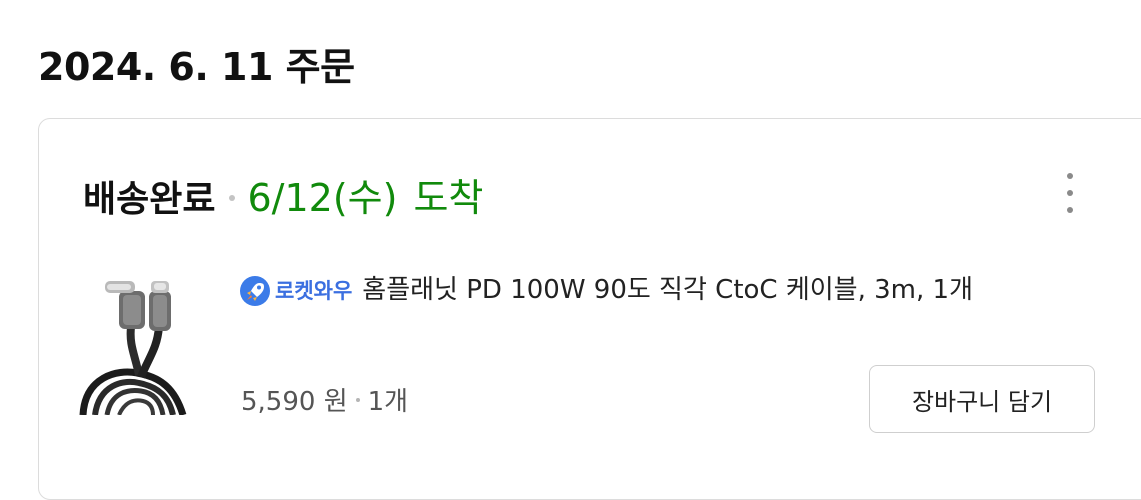  What do you see at coordinates (196, 67) in the screenshot?
I see `order-date-heading: 2024. 6. 11 주문` at bounding box center [196, 67].